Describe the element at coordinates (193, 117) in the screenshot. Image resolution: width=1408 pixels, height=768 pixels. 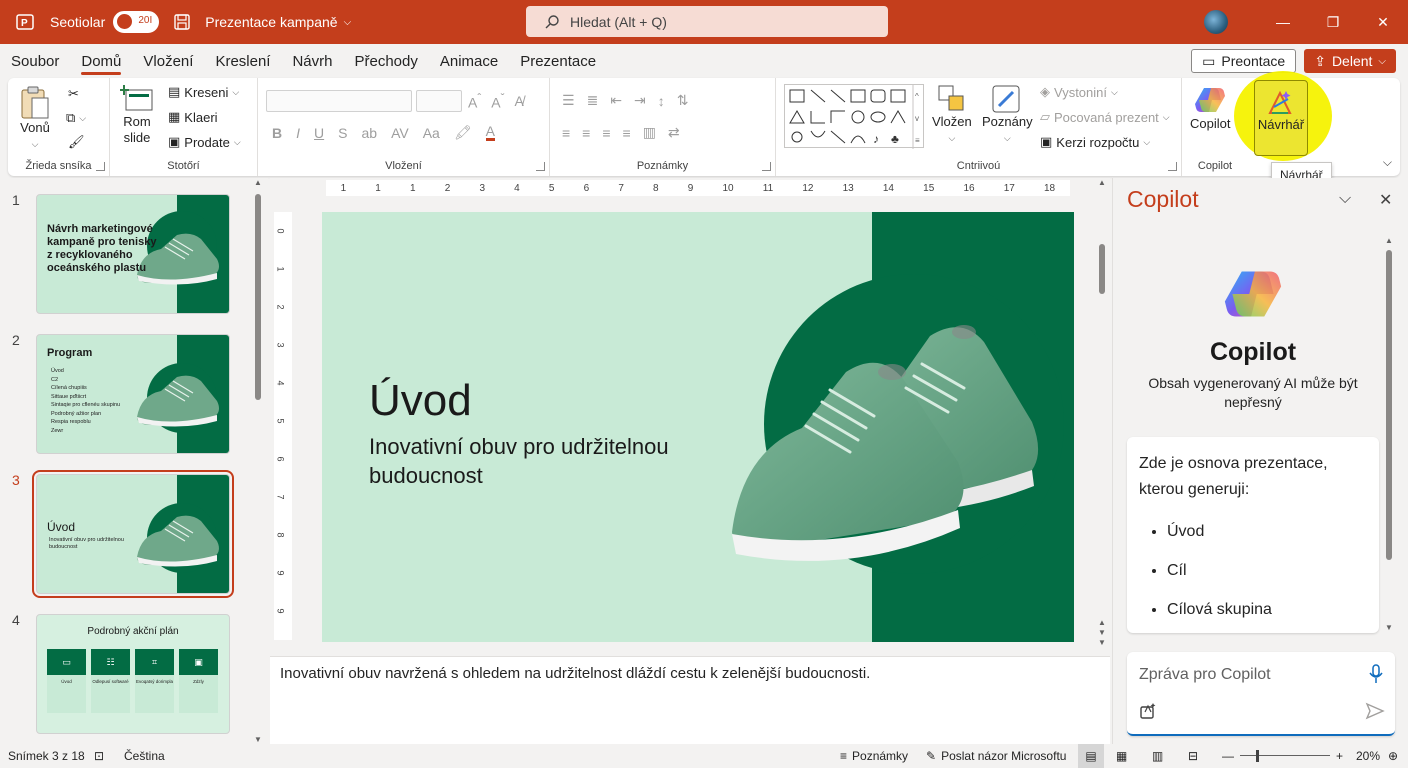
I see `reset-button: ▦ Klaeri` at that location.